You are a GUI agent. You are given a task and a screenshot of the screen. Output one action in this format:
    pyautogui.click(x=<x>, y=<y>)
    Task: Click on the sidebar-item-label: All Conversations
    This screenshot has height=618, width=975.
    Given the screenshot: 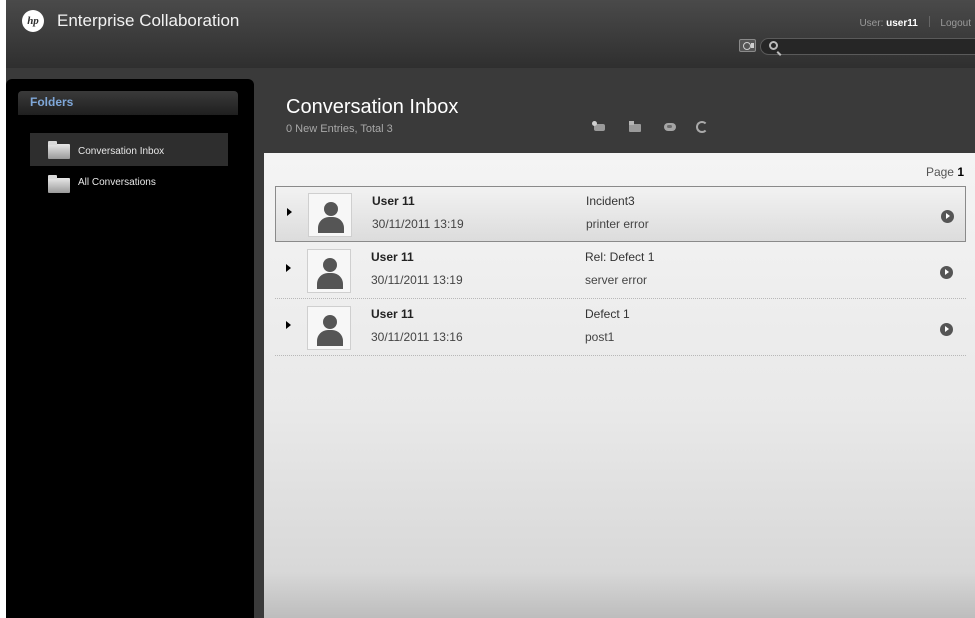 What is the action you would take?
    pyautogui.click(x=117, y=182)
    